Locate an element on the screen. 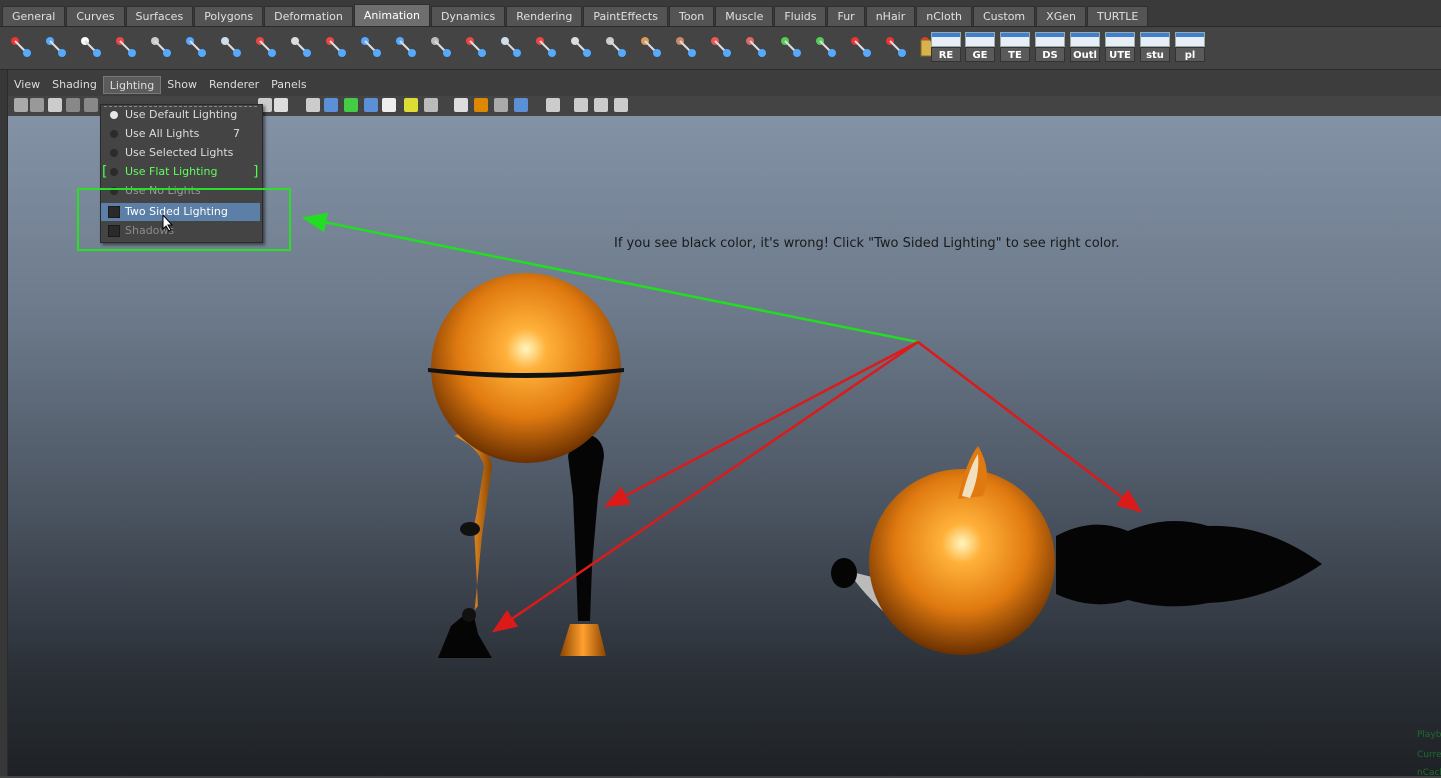  insert-joint-icon is located at coordinates (371, 47).